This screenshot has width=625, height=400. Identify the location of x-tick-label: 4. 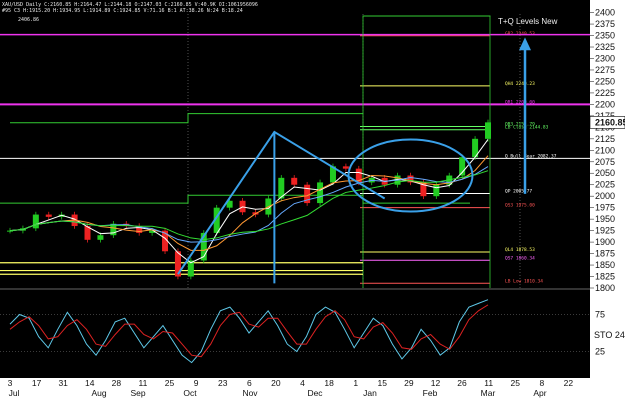
(302, 383).